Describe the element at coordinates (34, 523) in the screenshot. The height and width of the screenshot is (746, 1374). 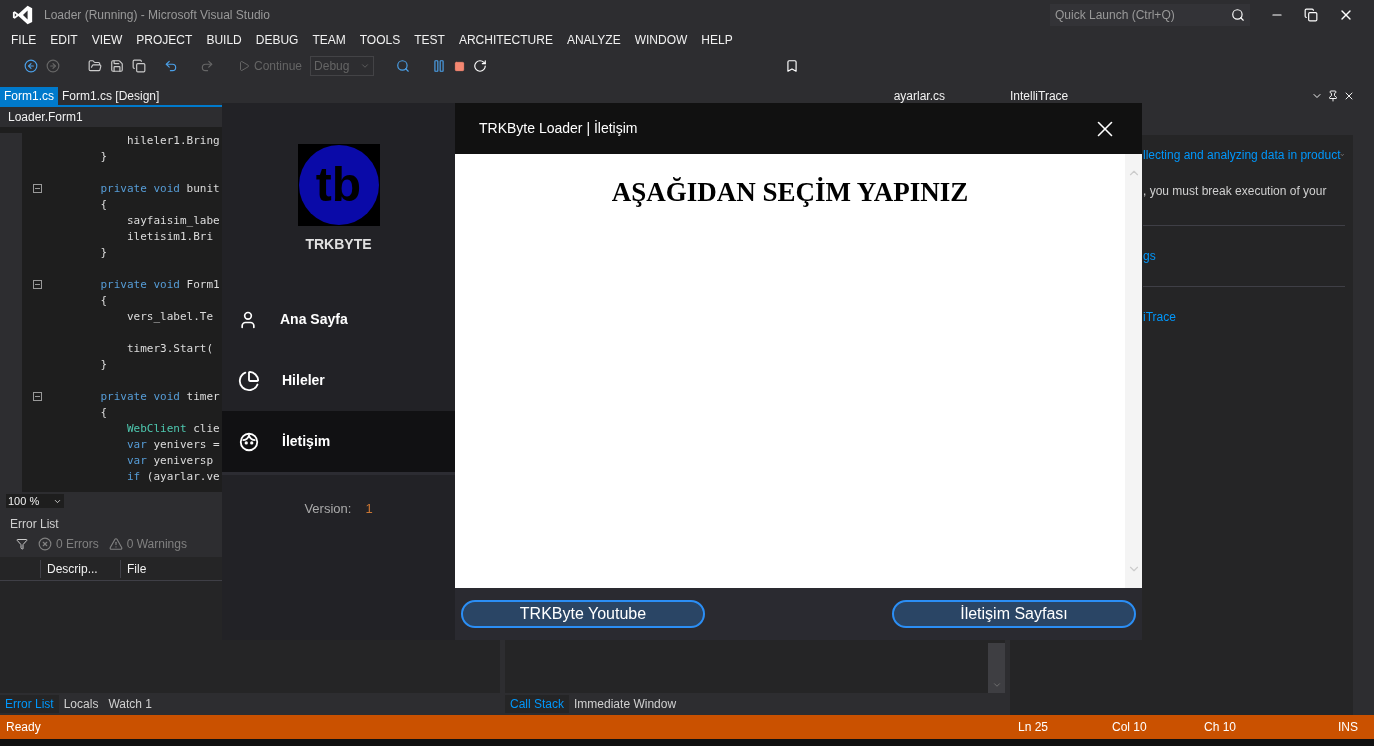
I see `panel-title: Error List` at that location.